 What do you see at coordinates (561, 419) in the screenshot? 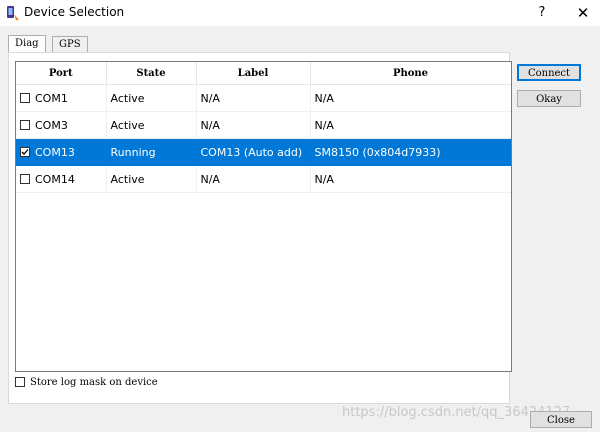
I see `close-button: Close` at bounding box center [561, 419].